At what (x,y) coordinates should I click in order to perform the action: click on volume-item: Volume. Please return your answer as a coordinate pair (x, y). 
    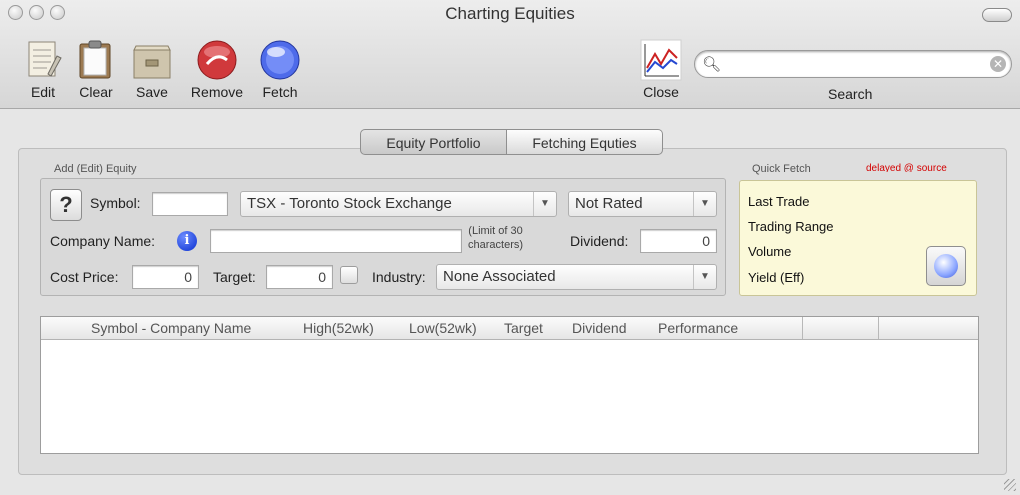
    Looking at the image, I should click on (770, 251).